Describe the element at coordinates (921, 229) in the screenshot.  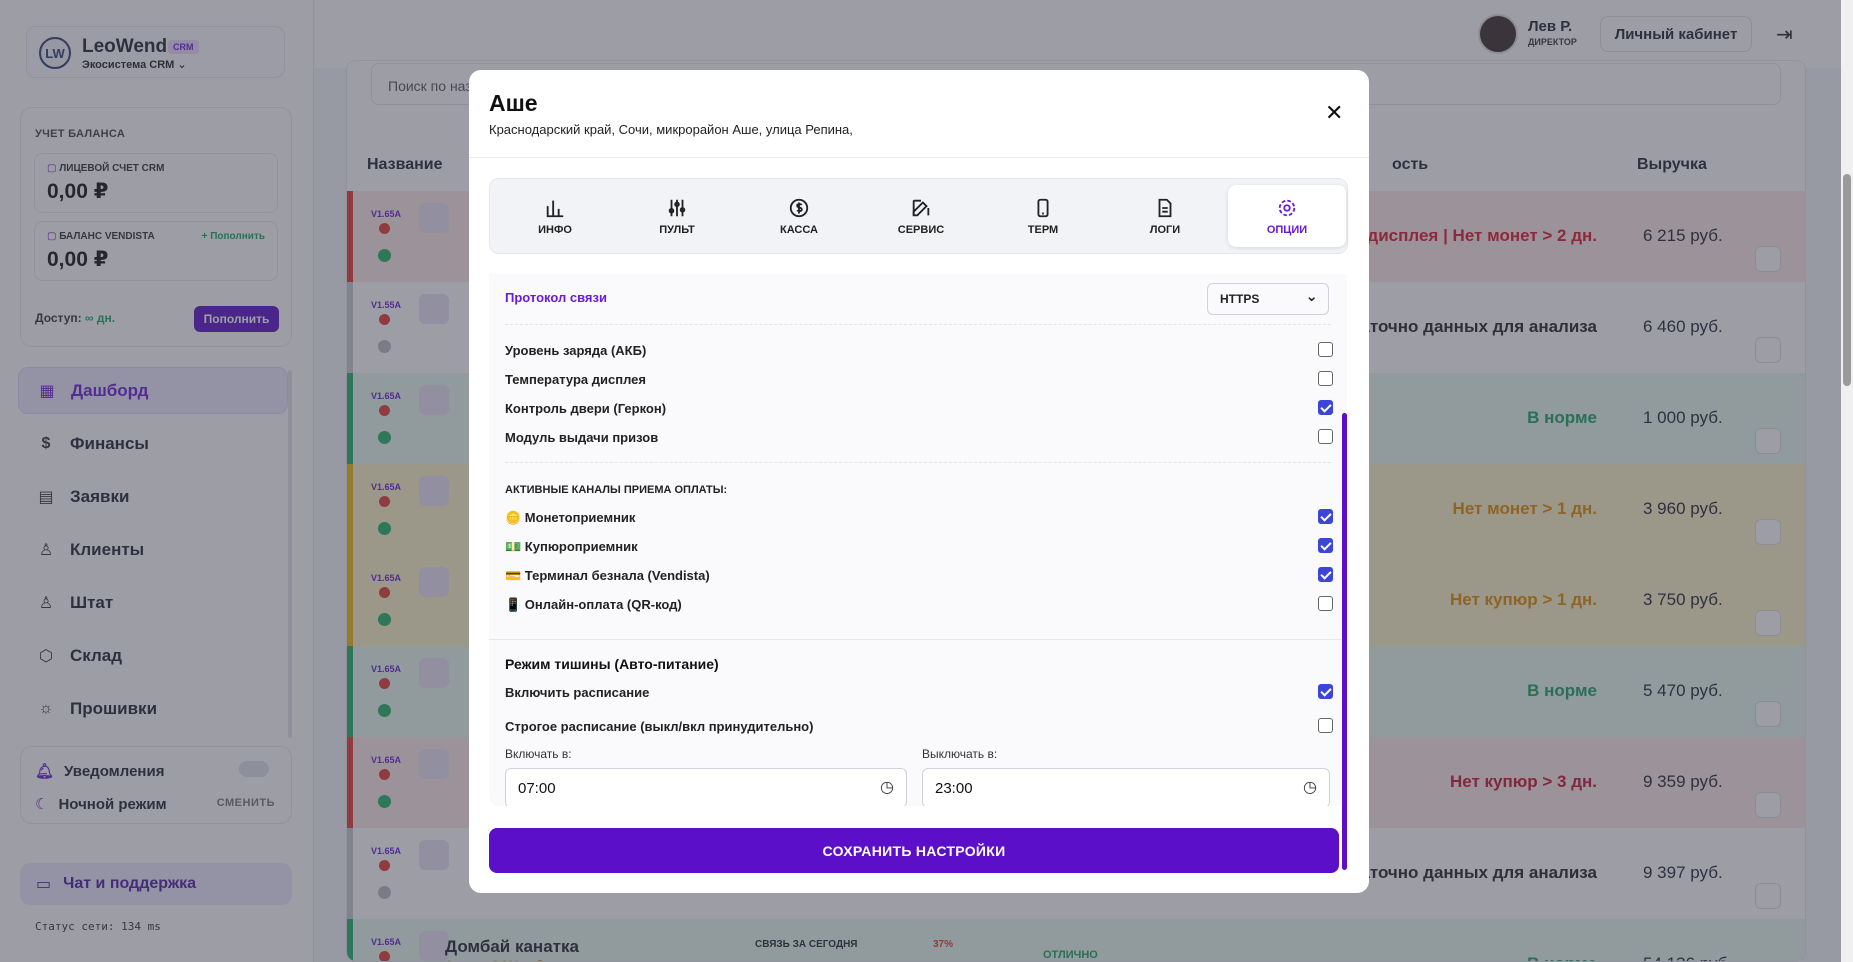
I see `tab-label: СЕРВИС` at that location.